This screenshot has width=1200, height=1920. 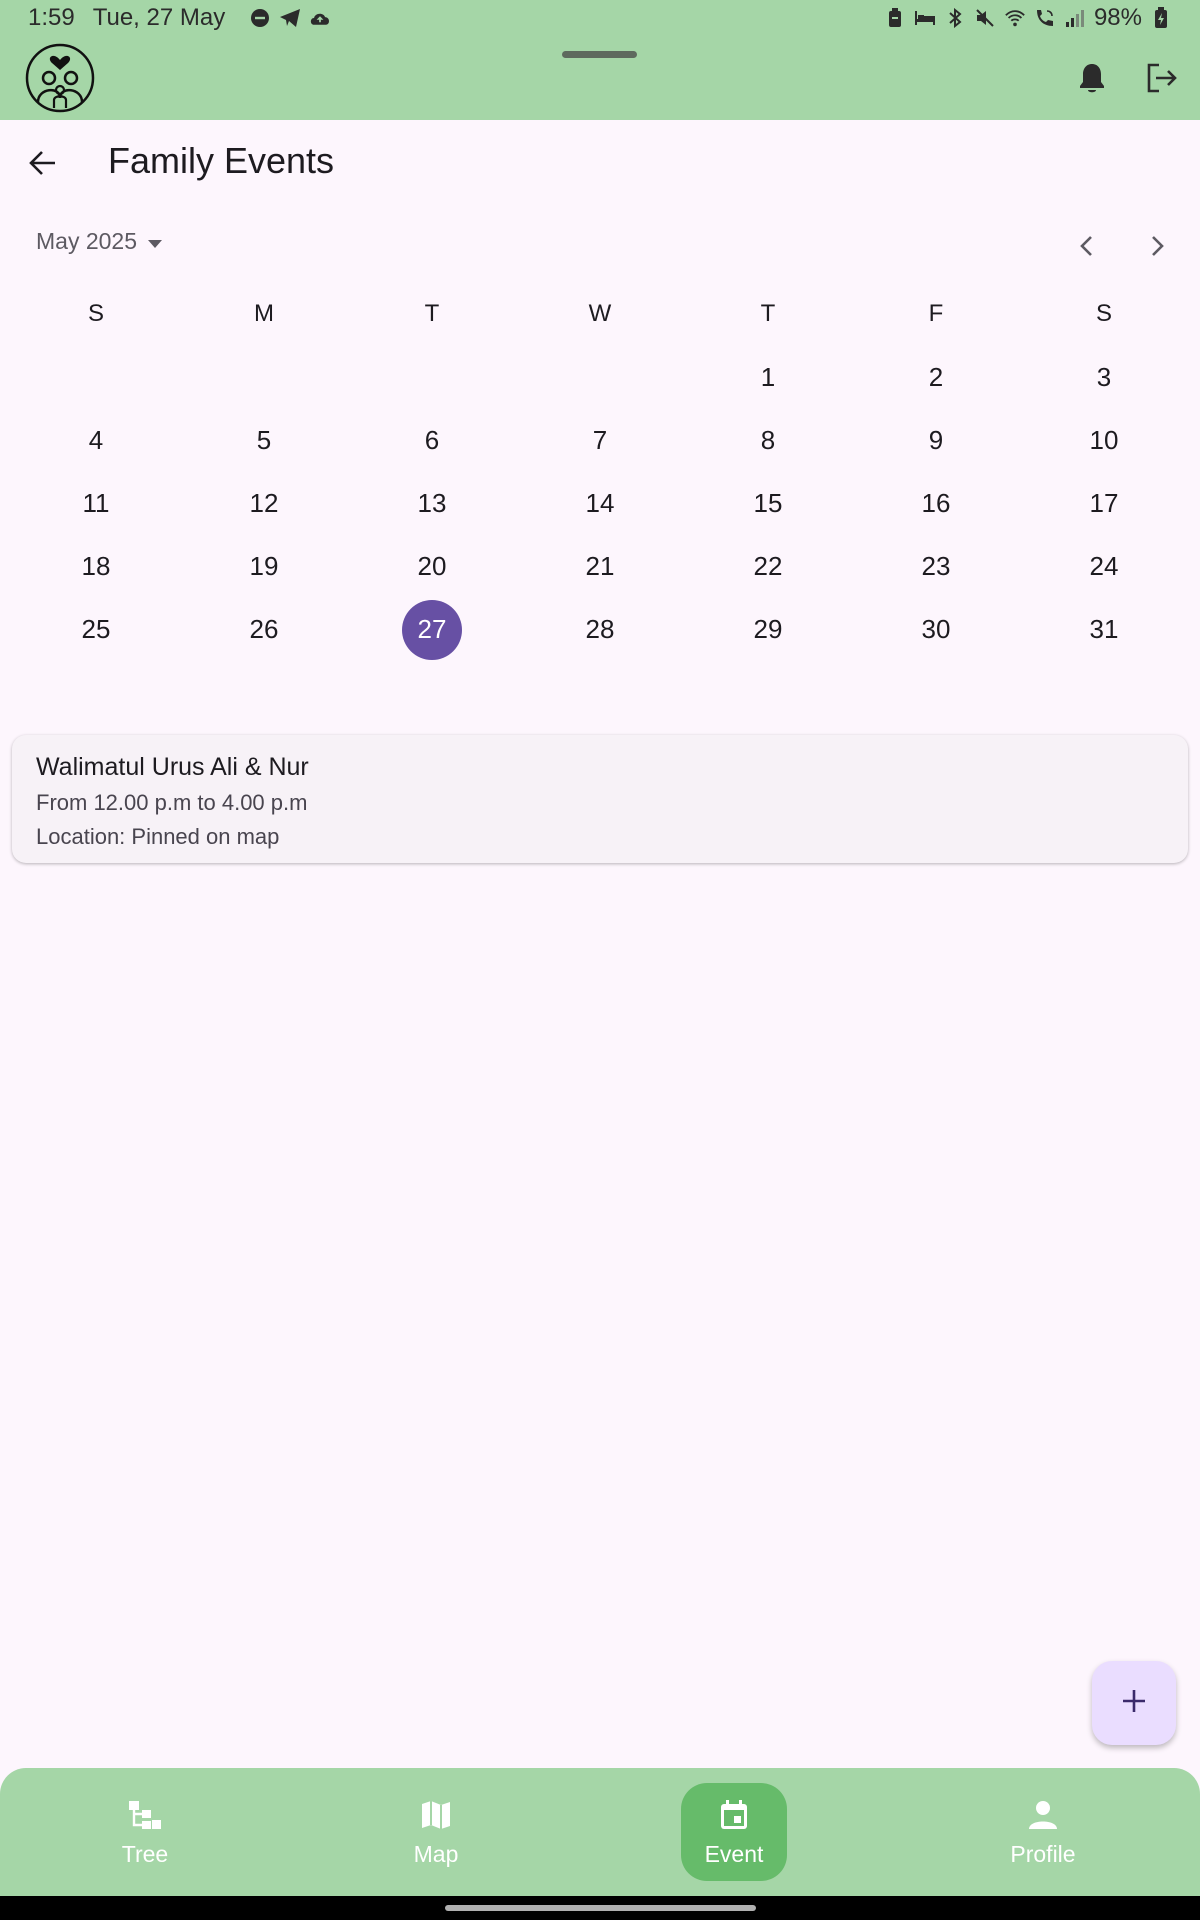 I want to click on calendar-cell: 11, so click(x=96, y=503).